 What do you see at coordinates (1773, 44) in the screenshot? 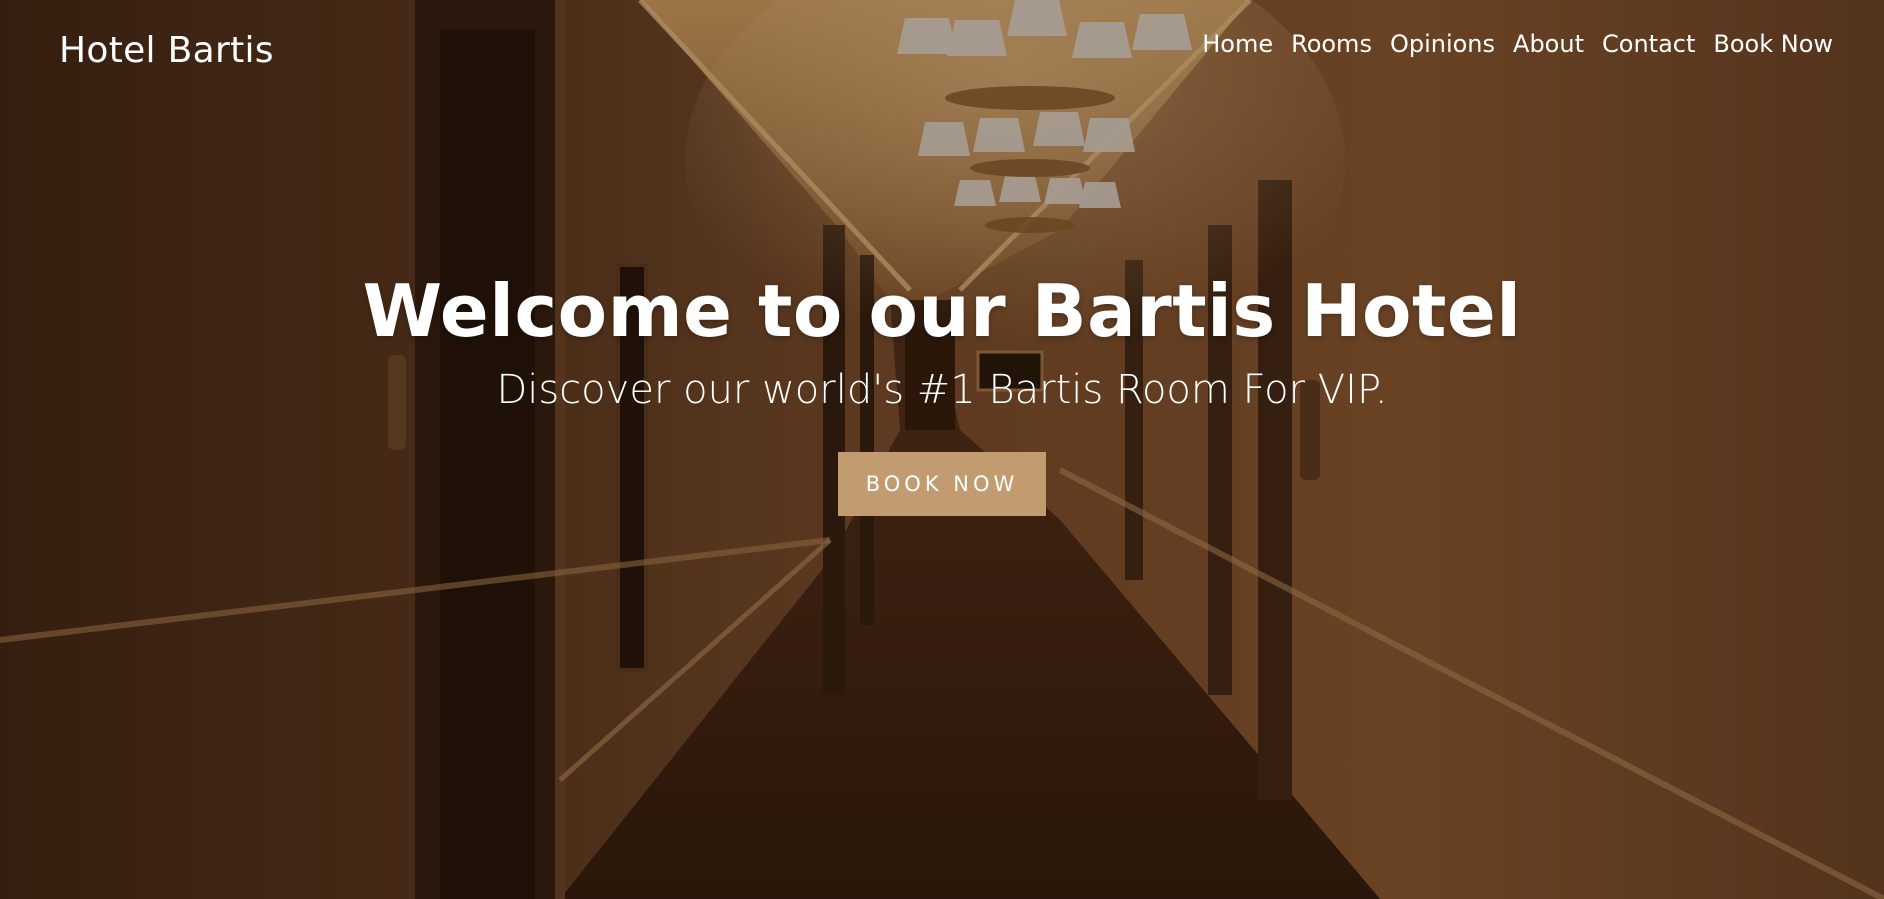
I see `nav-item-book-now: Book Now` at bounding box center [1773, 44].